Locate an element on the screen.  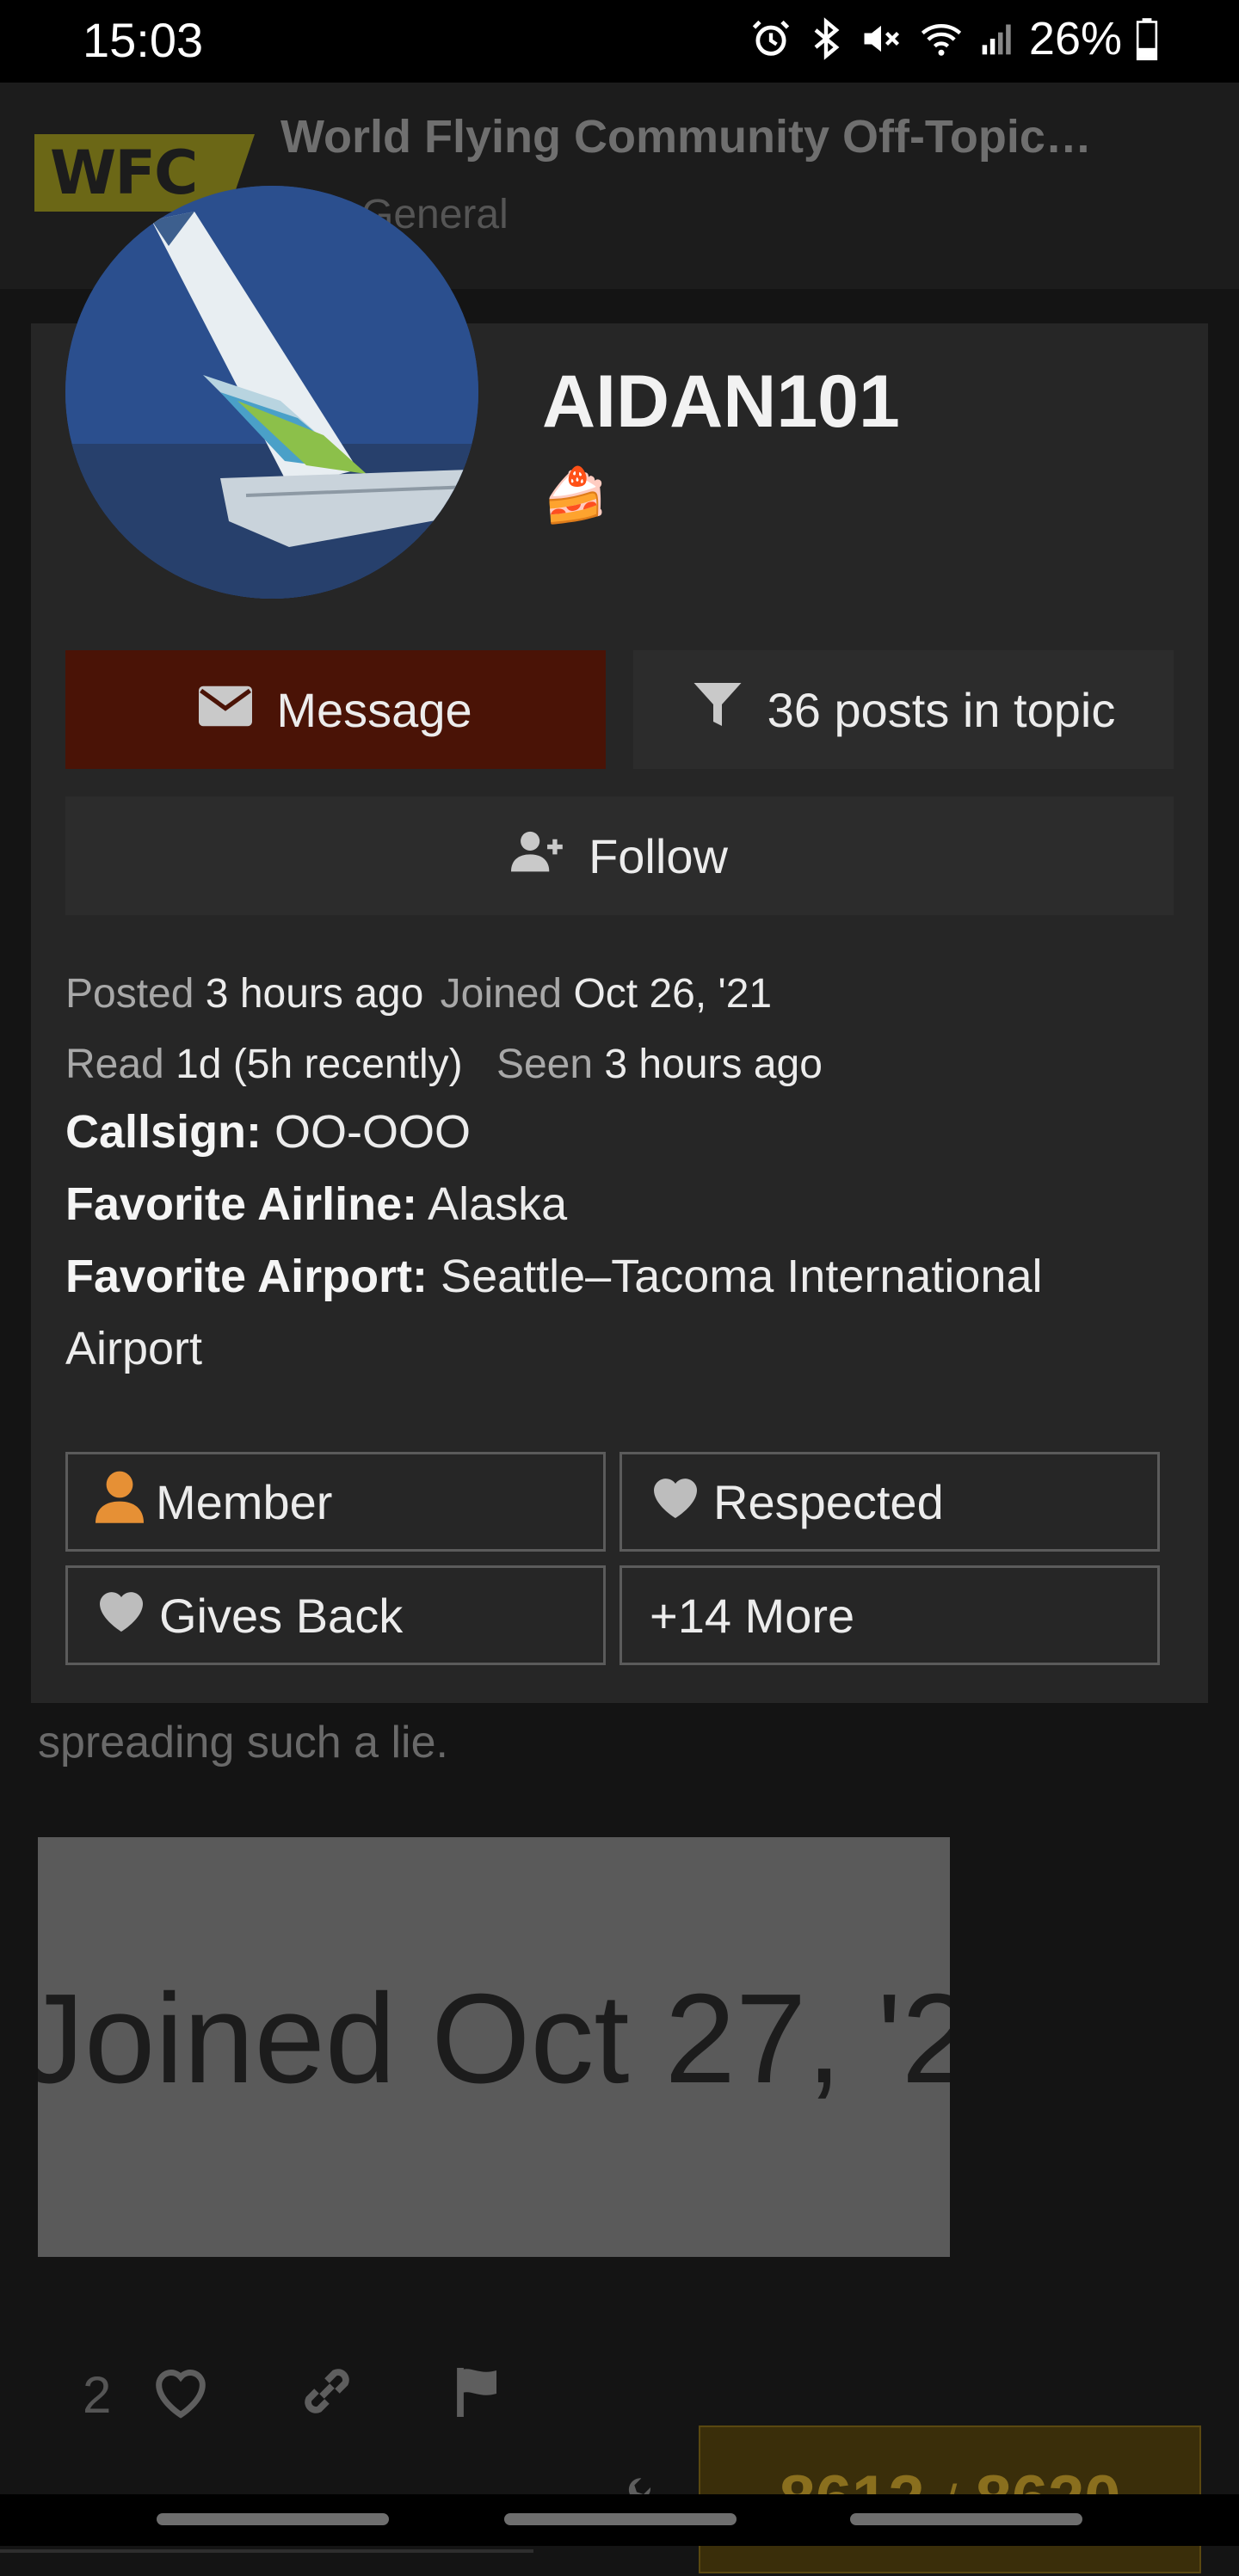
nav-back-button is located at coordinates (966, 2519).